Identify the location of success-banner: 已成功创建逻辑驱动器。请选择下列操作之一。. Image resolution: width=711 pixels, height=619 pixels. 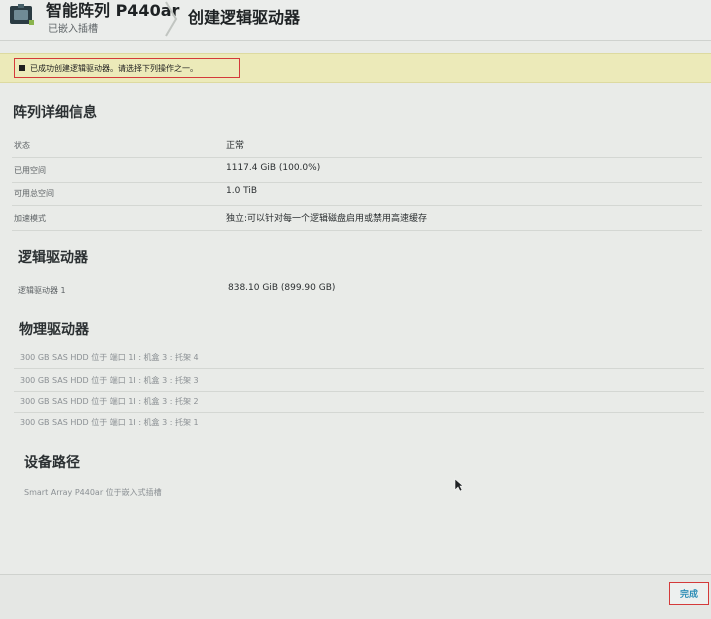
(355, 68).